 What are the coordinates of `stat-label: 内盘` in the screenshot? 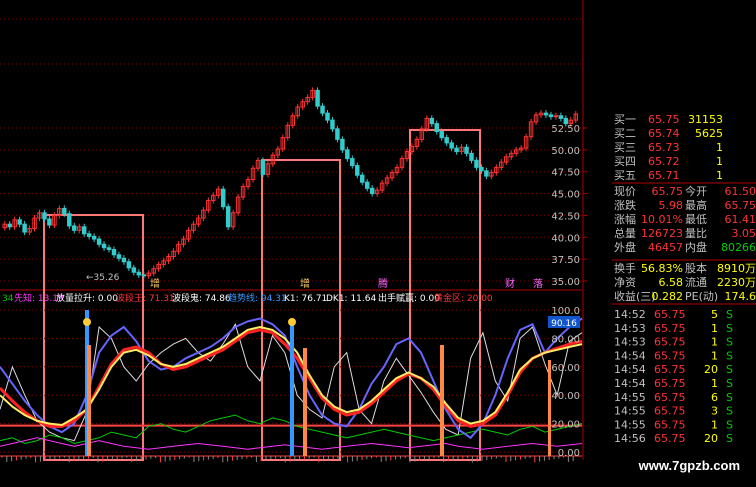 It's located at (696, 247).